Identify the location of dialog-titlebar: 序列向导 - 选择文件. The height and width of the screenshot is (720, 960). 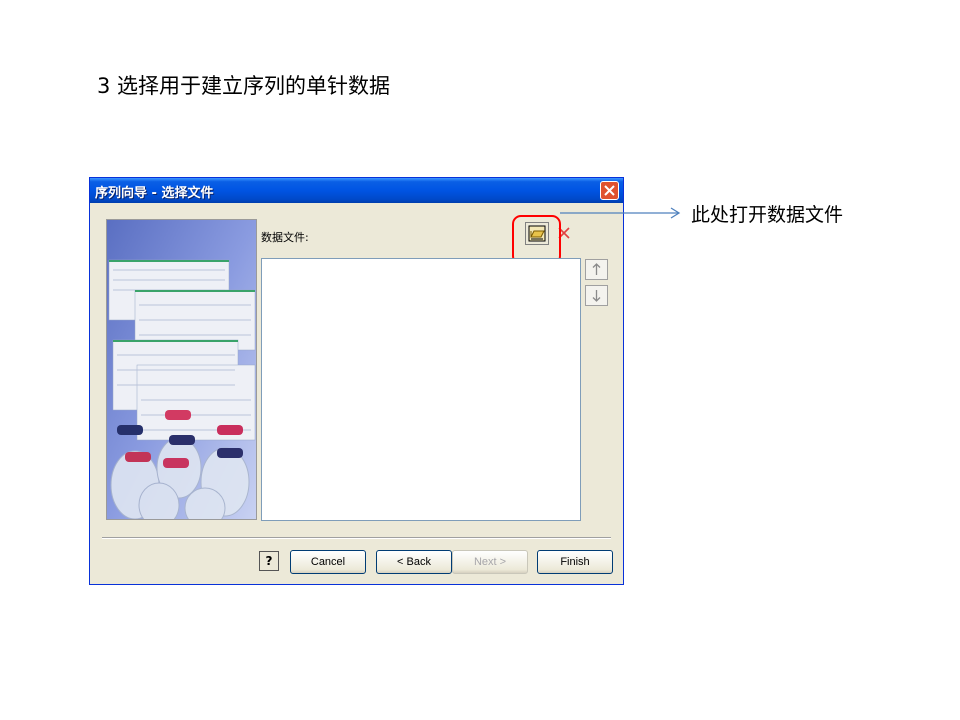
(356, 190).